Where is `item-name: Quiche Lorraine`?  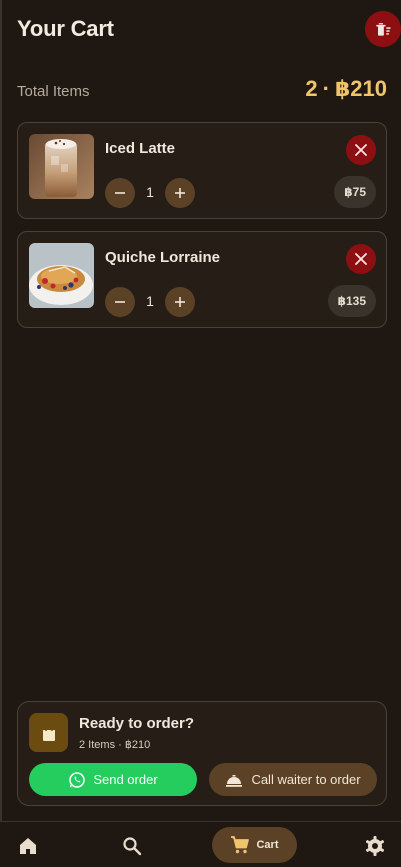
item-name: Quiche Lorraine is located at coordinates (163, 257).